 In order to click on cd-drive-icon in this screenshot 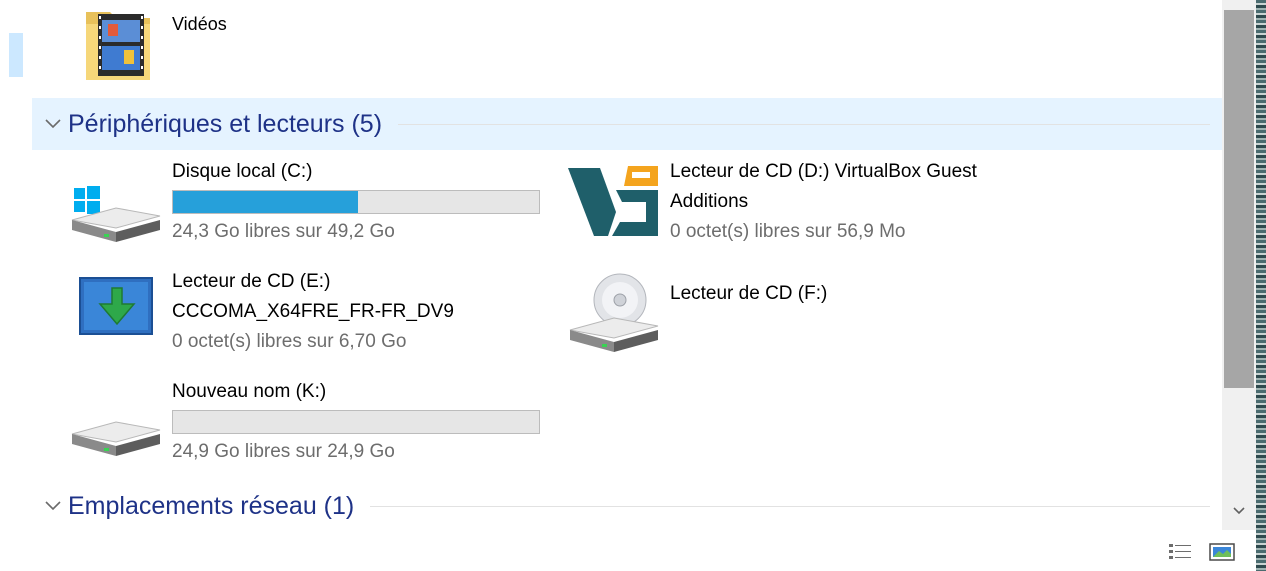, I will do `click(614, 312)`.